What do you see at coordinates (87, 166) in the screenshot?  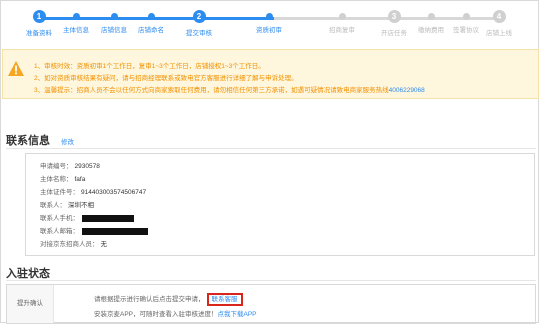 I see `info-value: 2930578` at bounding box center [87, 166].